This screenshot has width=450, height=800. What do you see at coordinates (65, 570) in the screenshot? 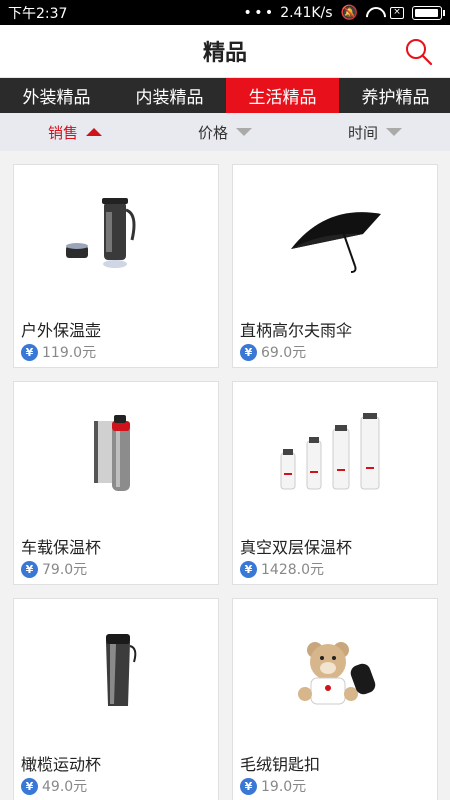
I see `product-price: 79.0元` at bounding box center [65, 570].